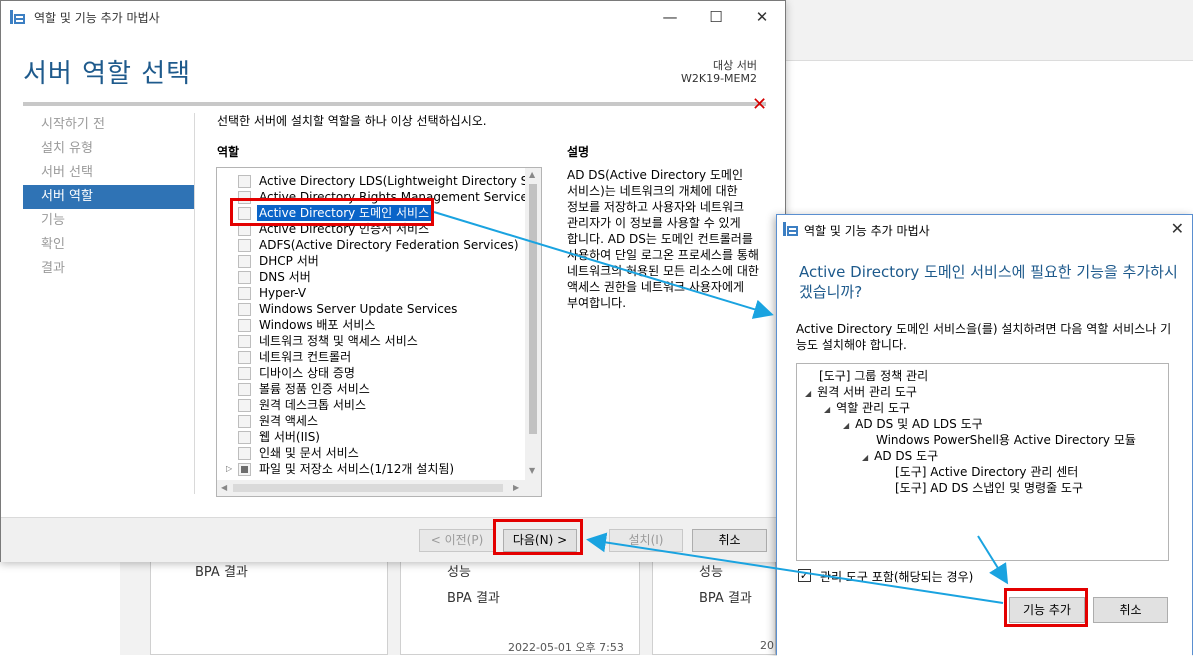  Describe the element at coordinates (108, 173) in the screenshot. I see `nav-item-server-selection: 서버 선택` at that location.